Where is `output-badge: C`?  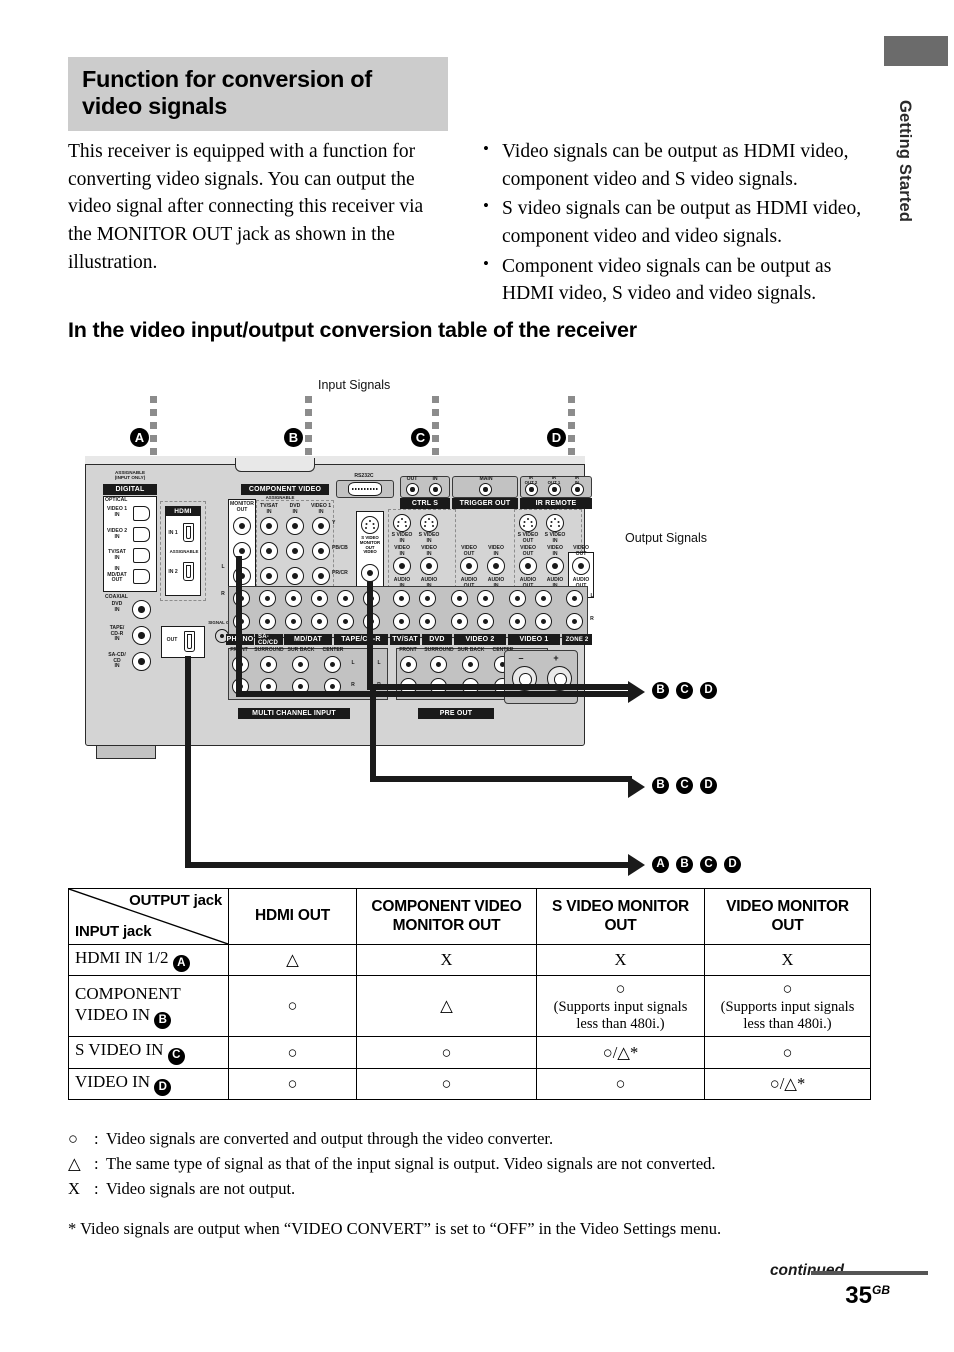
output-badge: C is located at coordinates (684, 785).